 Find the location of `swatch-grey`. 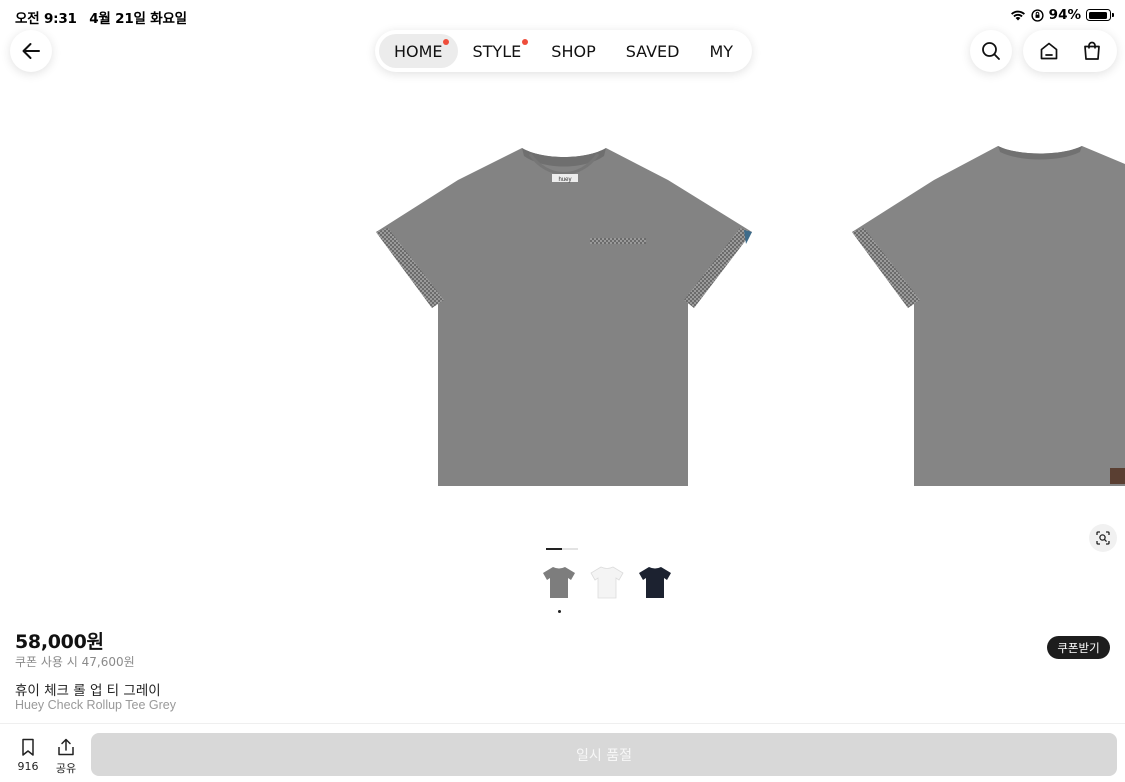

swatch-grey is located at coordinates (559, 588).